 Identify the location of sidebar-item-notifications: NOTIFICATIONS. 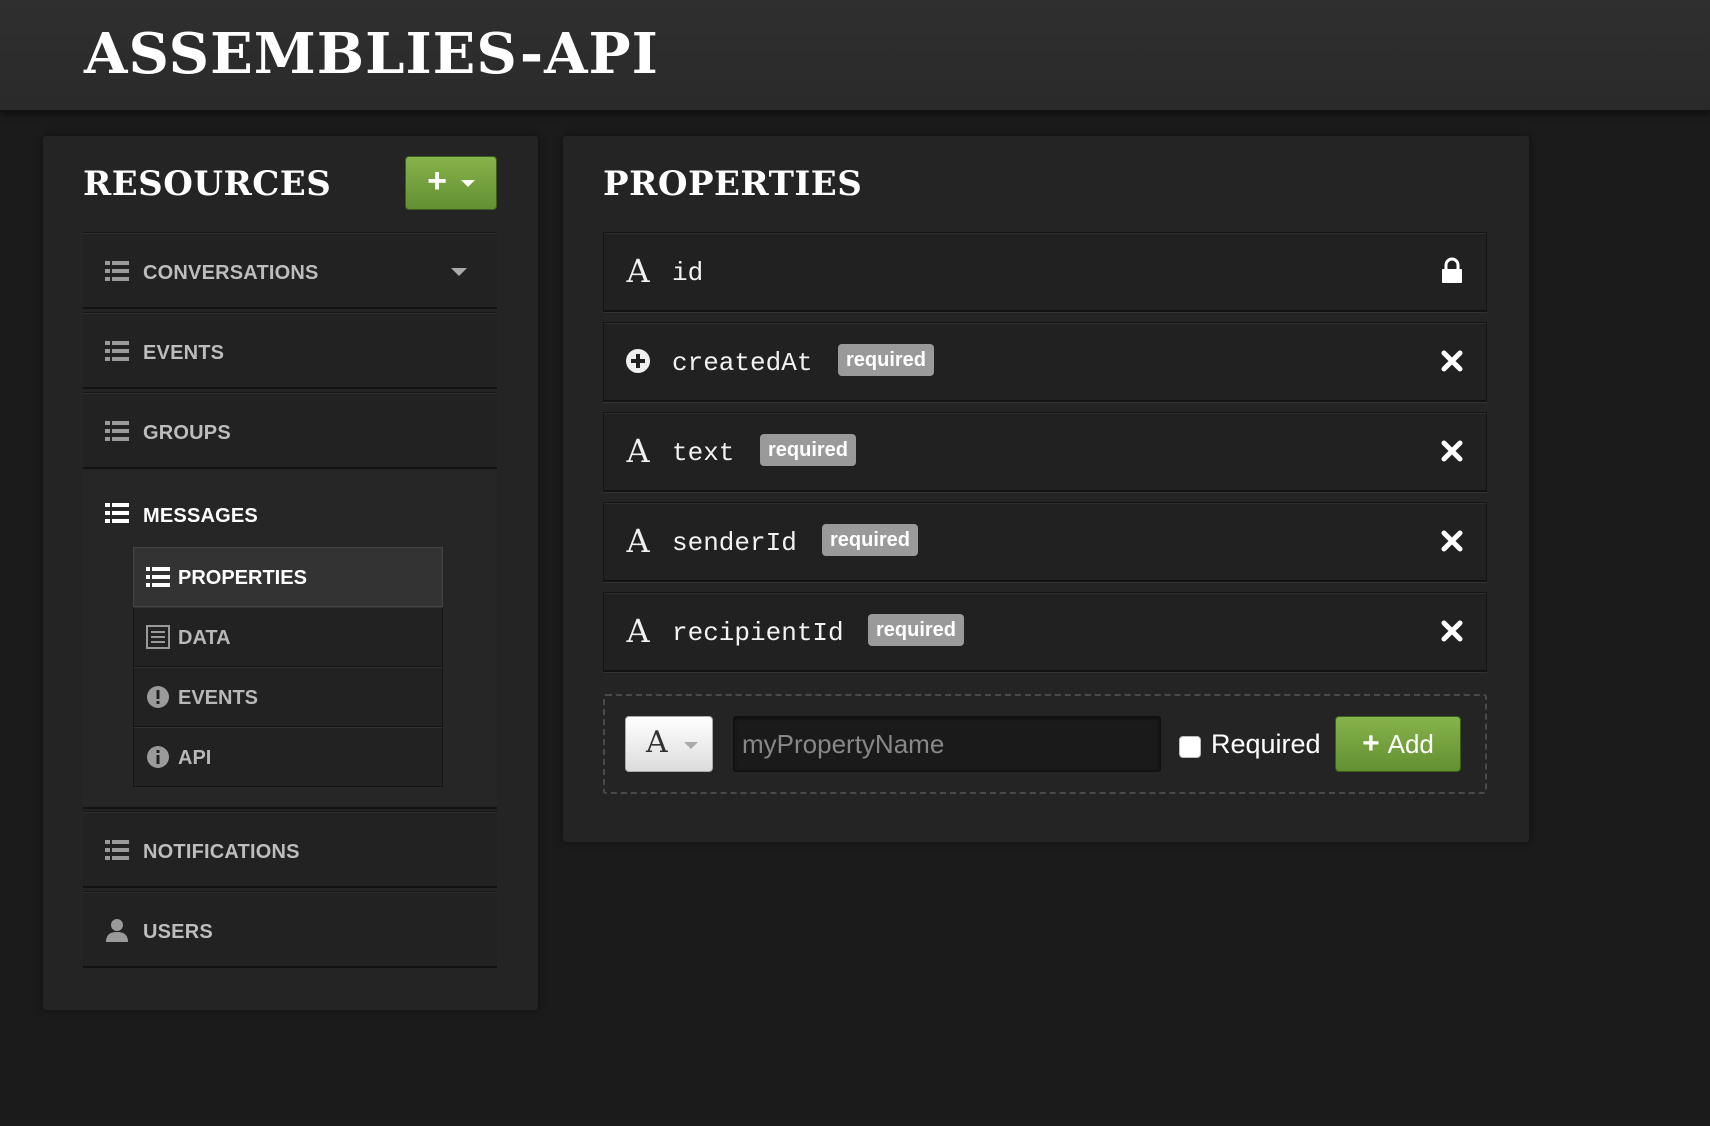
(290, 849).